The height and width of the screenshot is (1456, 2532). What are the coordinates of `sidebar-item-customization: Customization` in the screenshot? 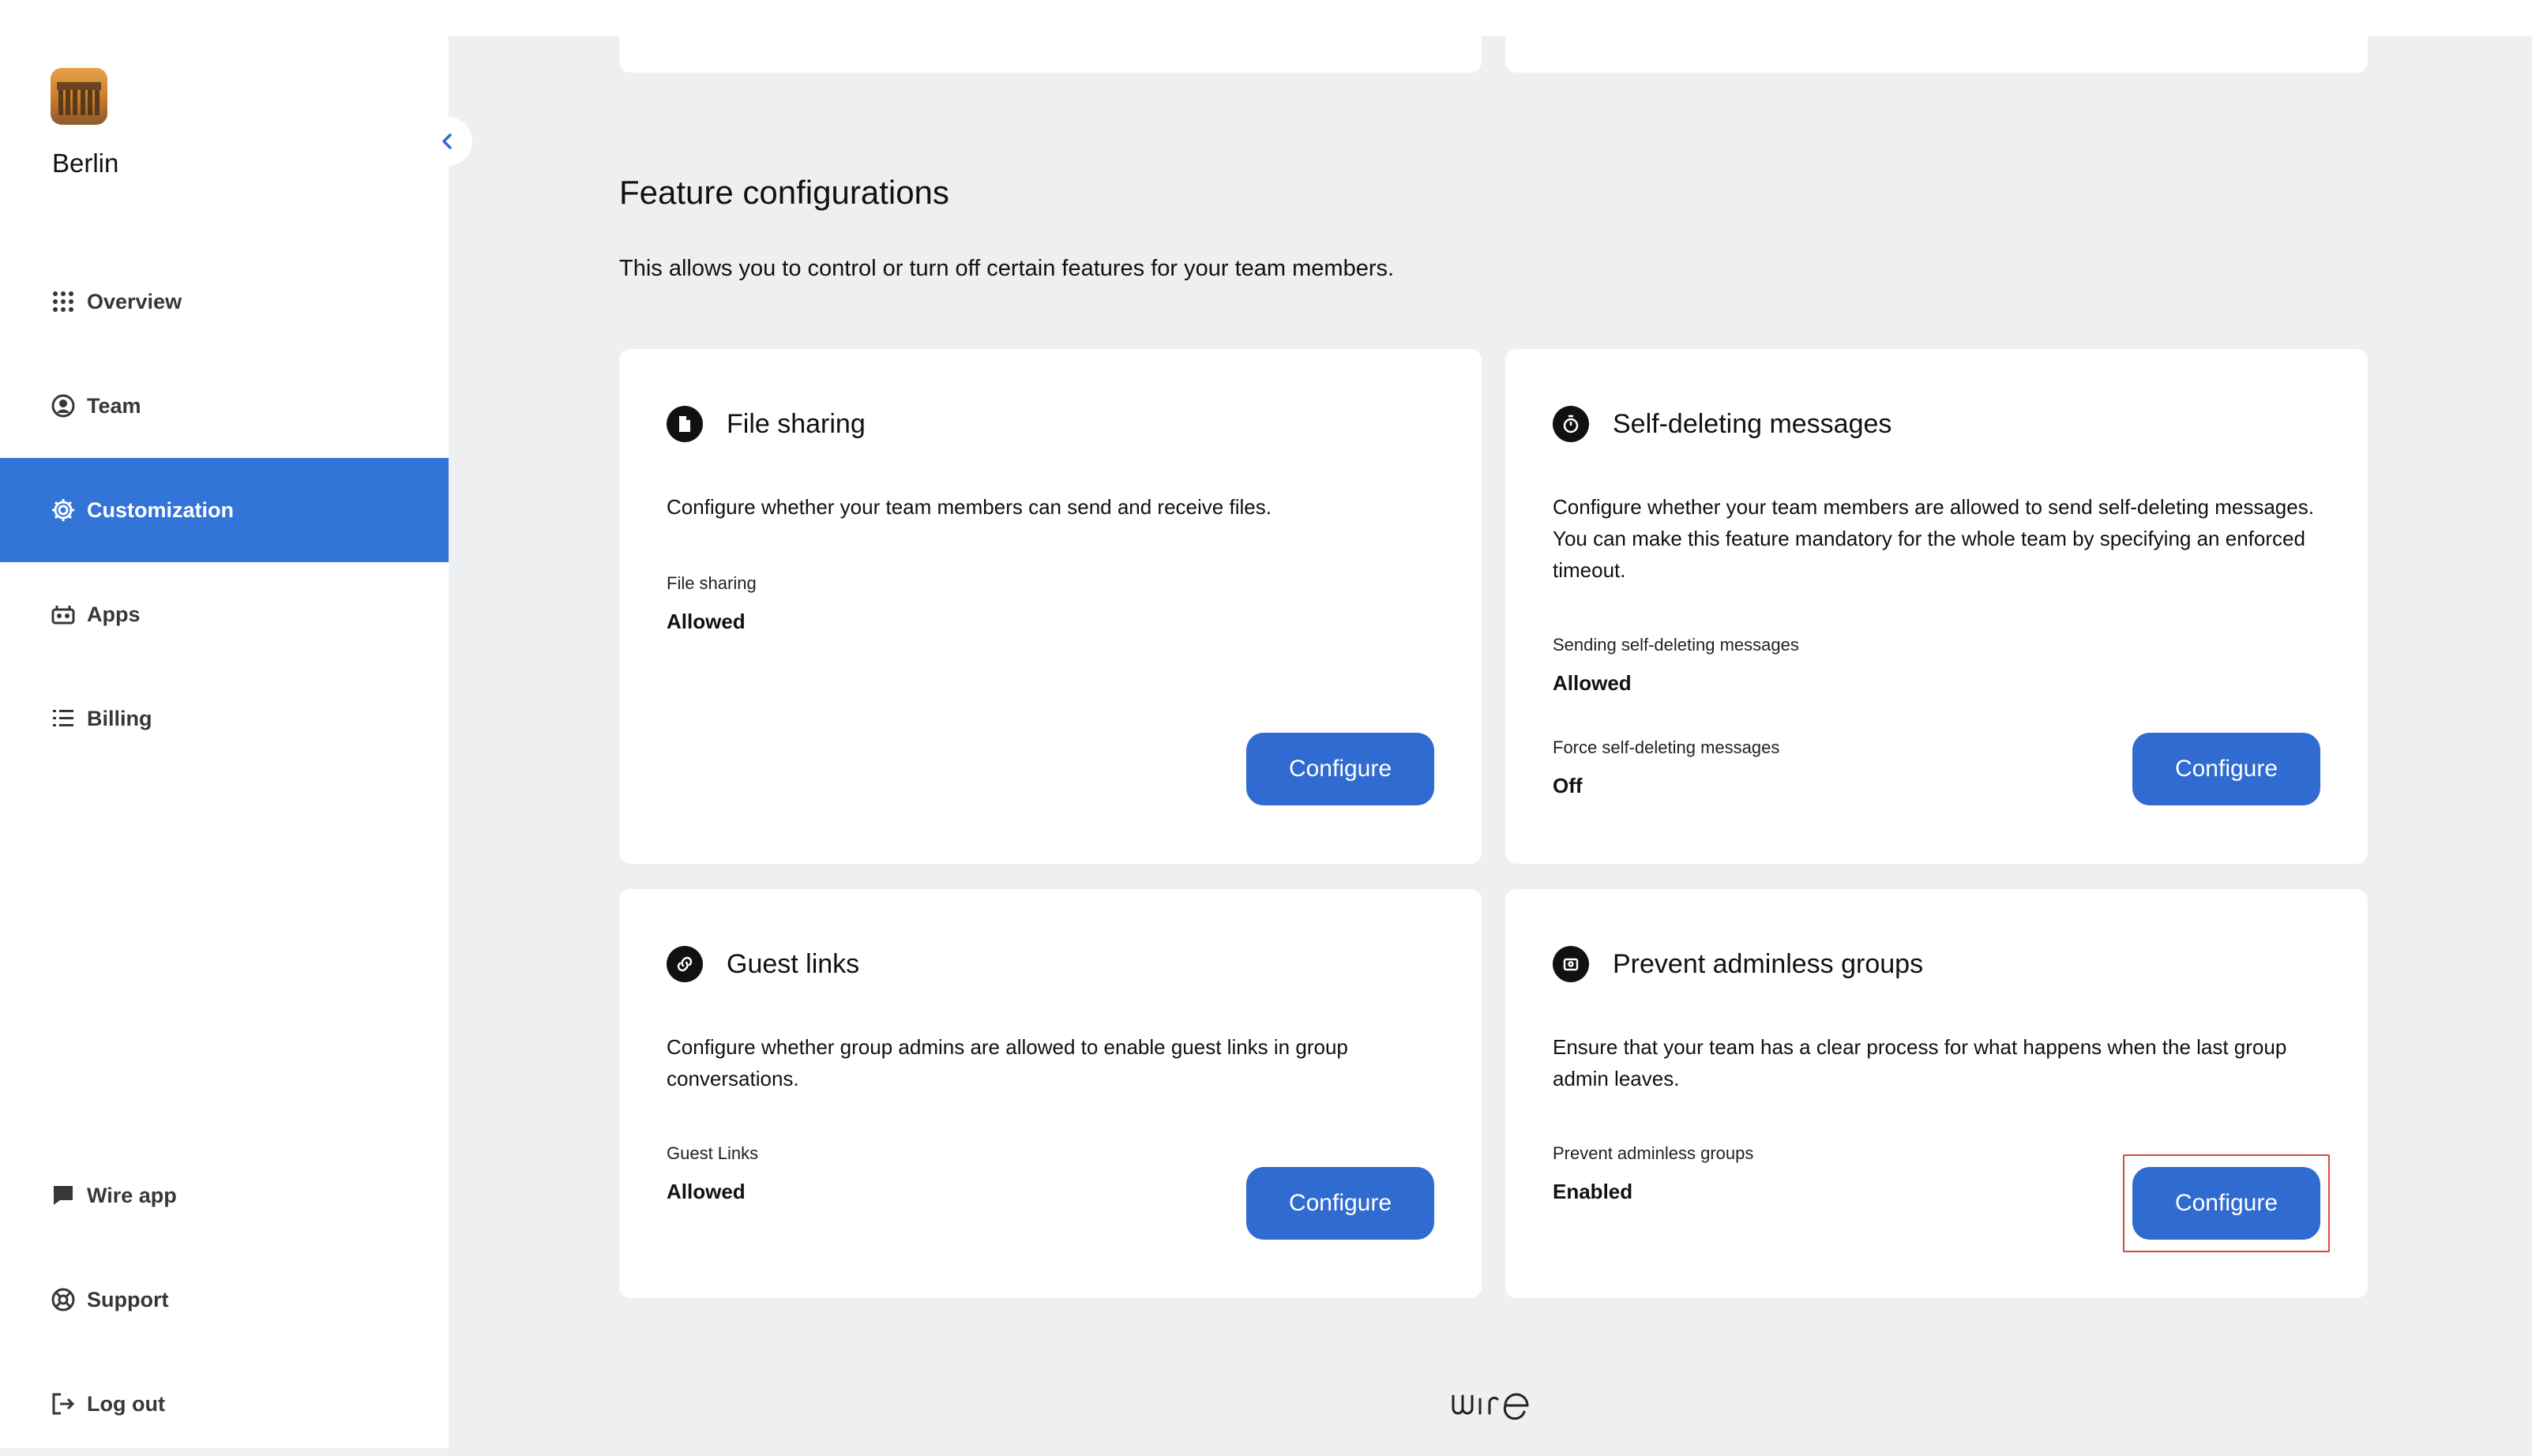 It's located at (225, 510).